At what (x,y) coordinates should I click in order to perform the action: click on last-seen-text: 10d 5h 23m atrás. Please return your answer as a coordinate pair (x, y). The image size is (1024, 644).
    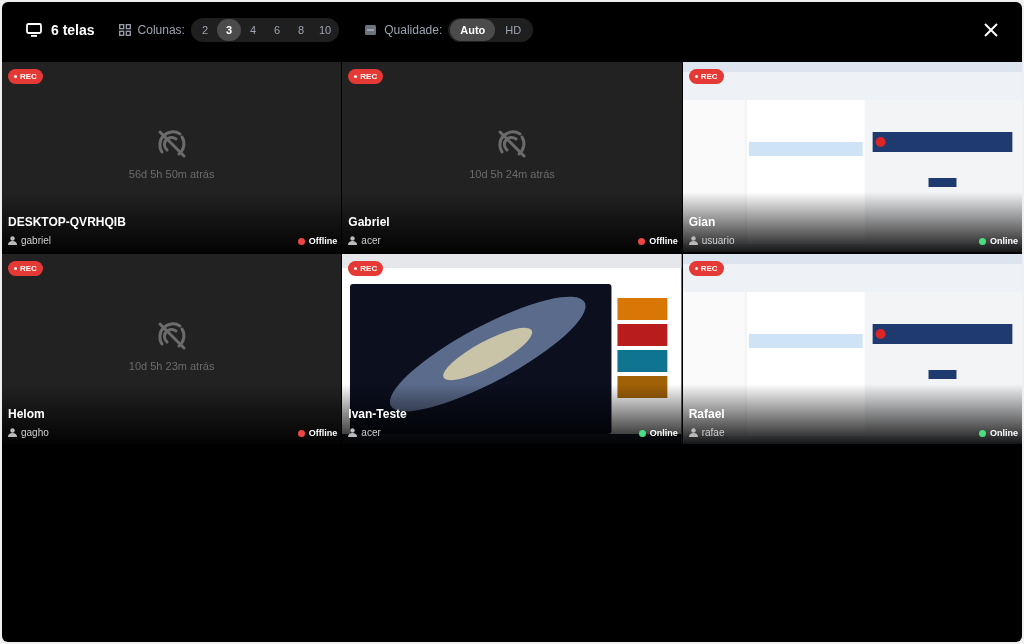
    Looking at the image, I should click on (171, 366).